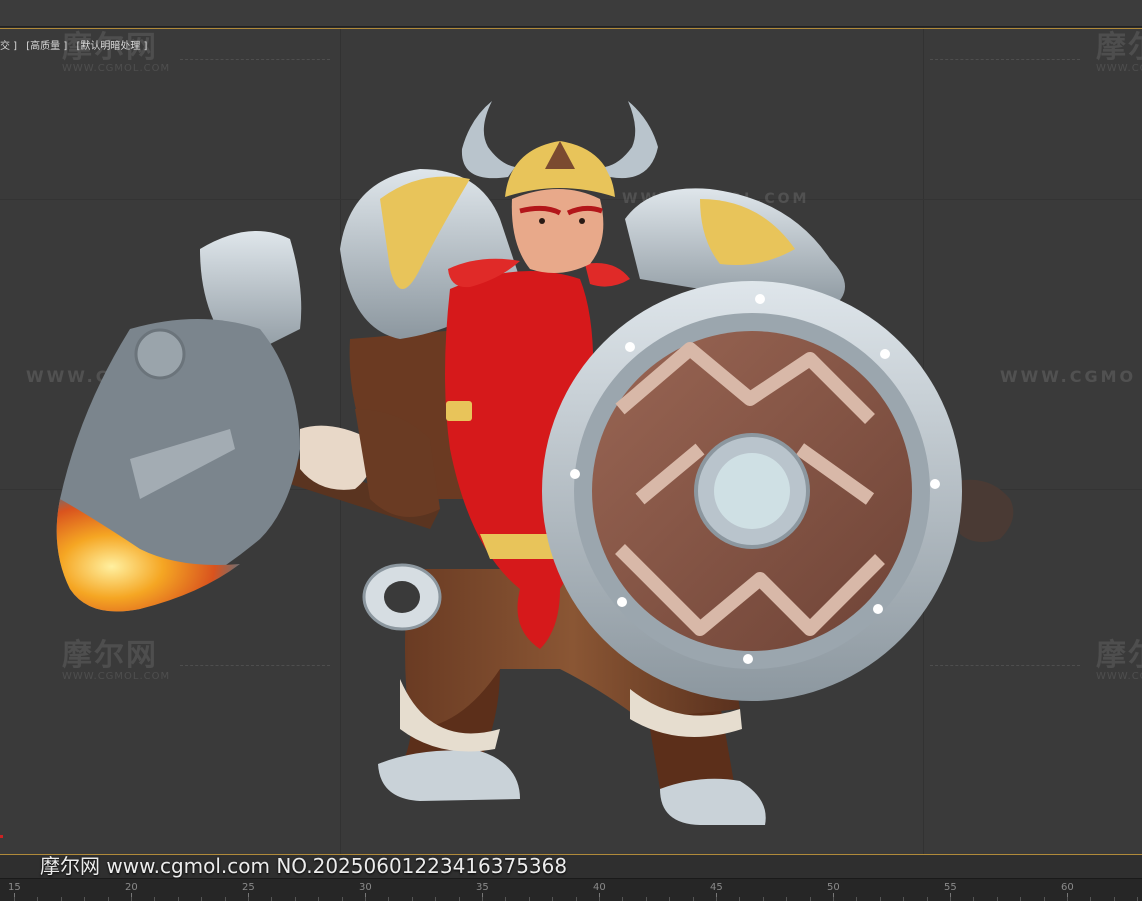 The width and height of the screenshot is (1142, 901). What do you see at coordinates (449, 775) in the screenshot?
I see `right-boot` at bounding box center [449, 775].